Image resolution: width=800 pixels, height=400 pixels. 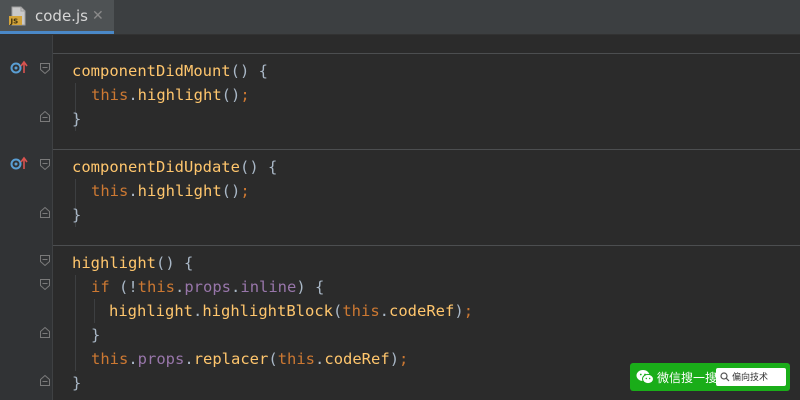 What do you see at coordinates (123, 287) in the screenshot?
I see `code-token: (!` at bounding box center [123, 287].